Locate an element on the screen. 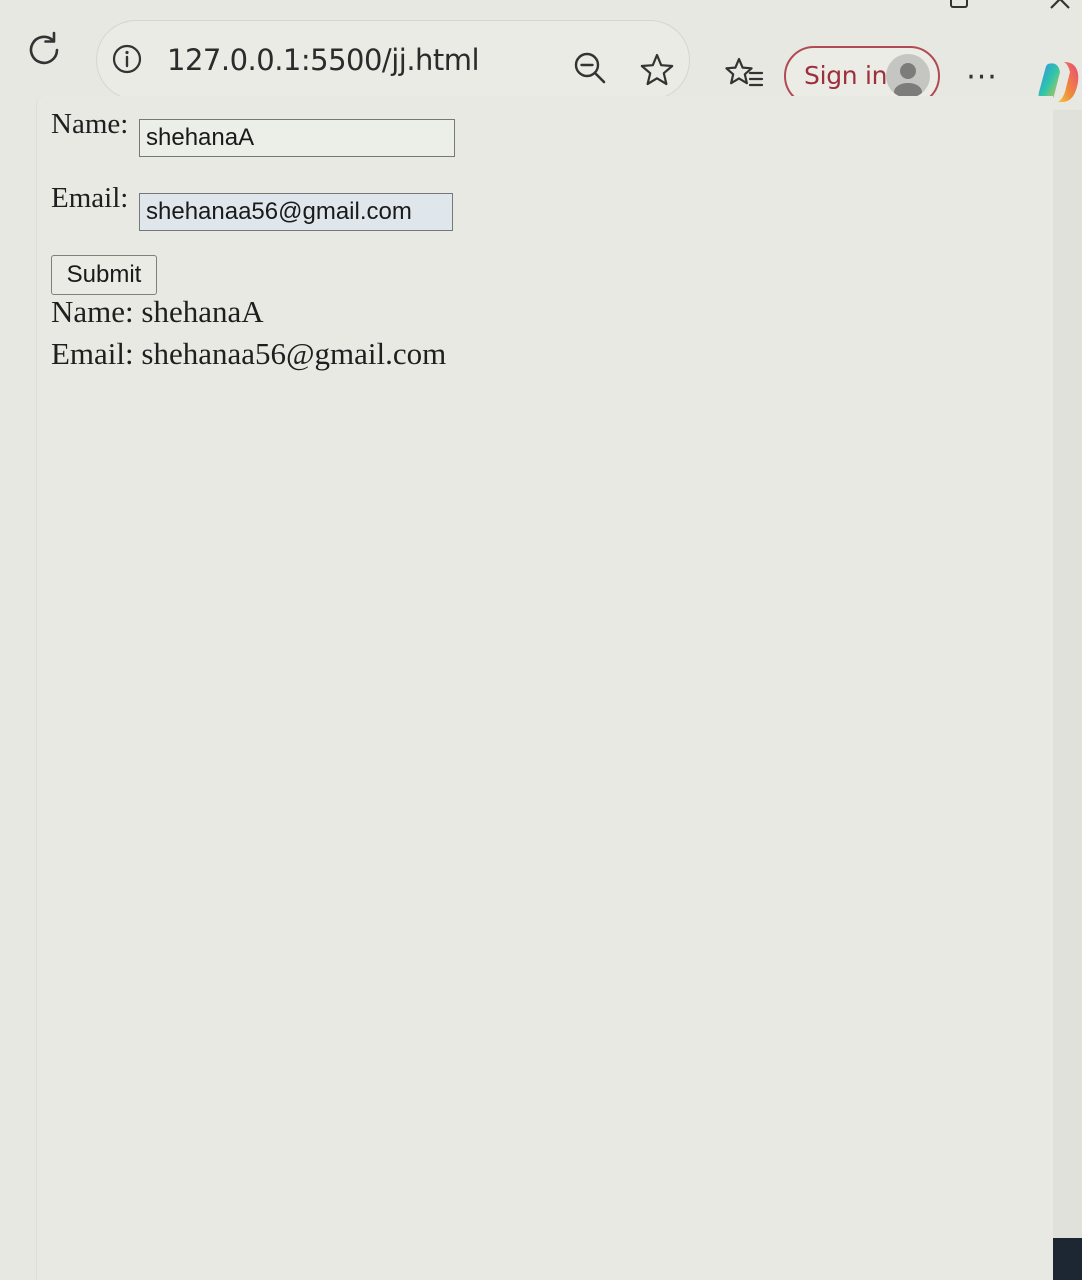 The width and height of the screenshot is (1082, 1280). favorites-icon is located at coordinates (744, 74).